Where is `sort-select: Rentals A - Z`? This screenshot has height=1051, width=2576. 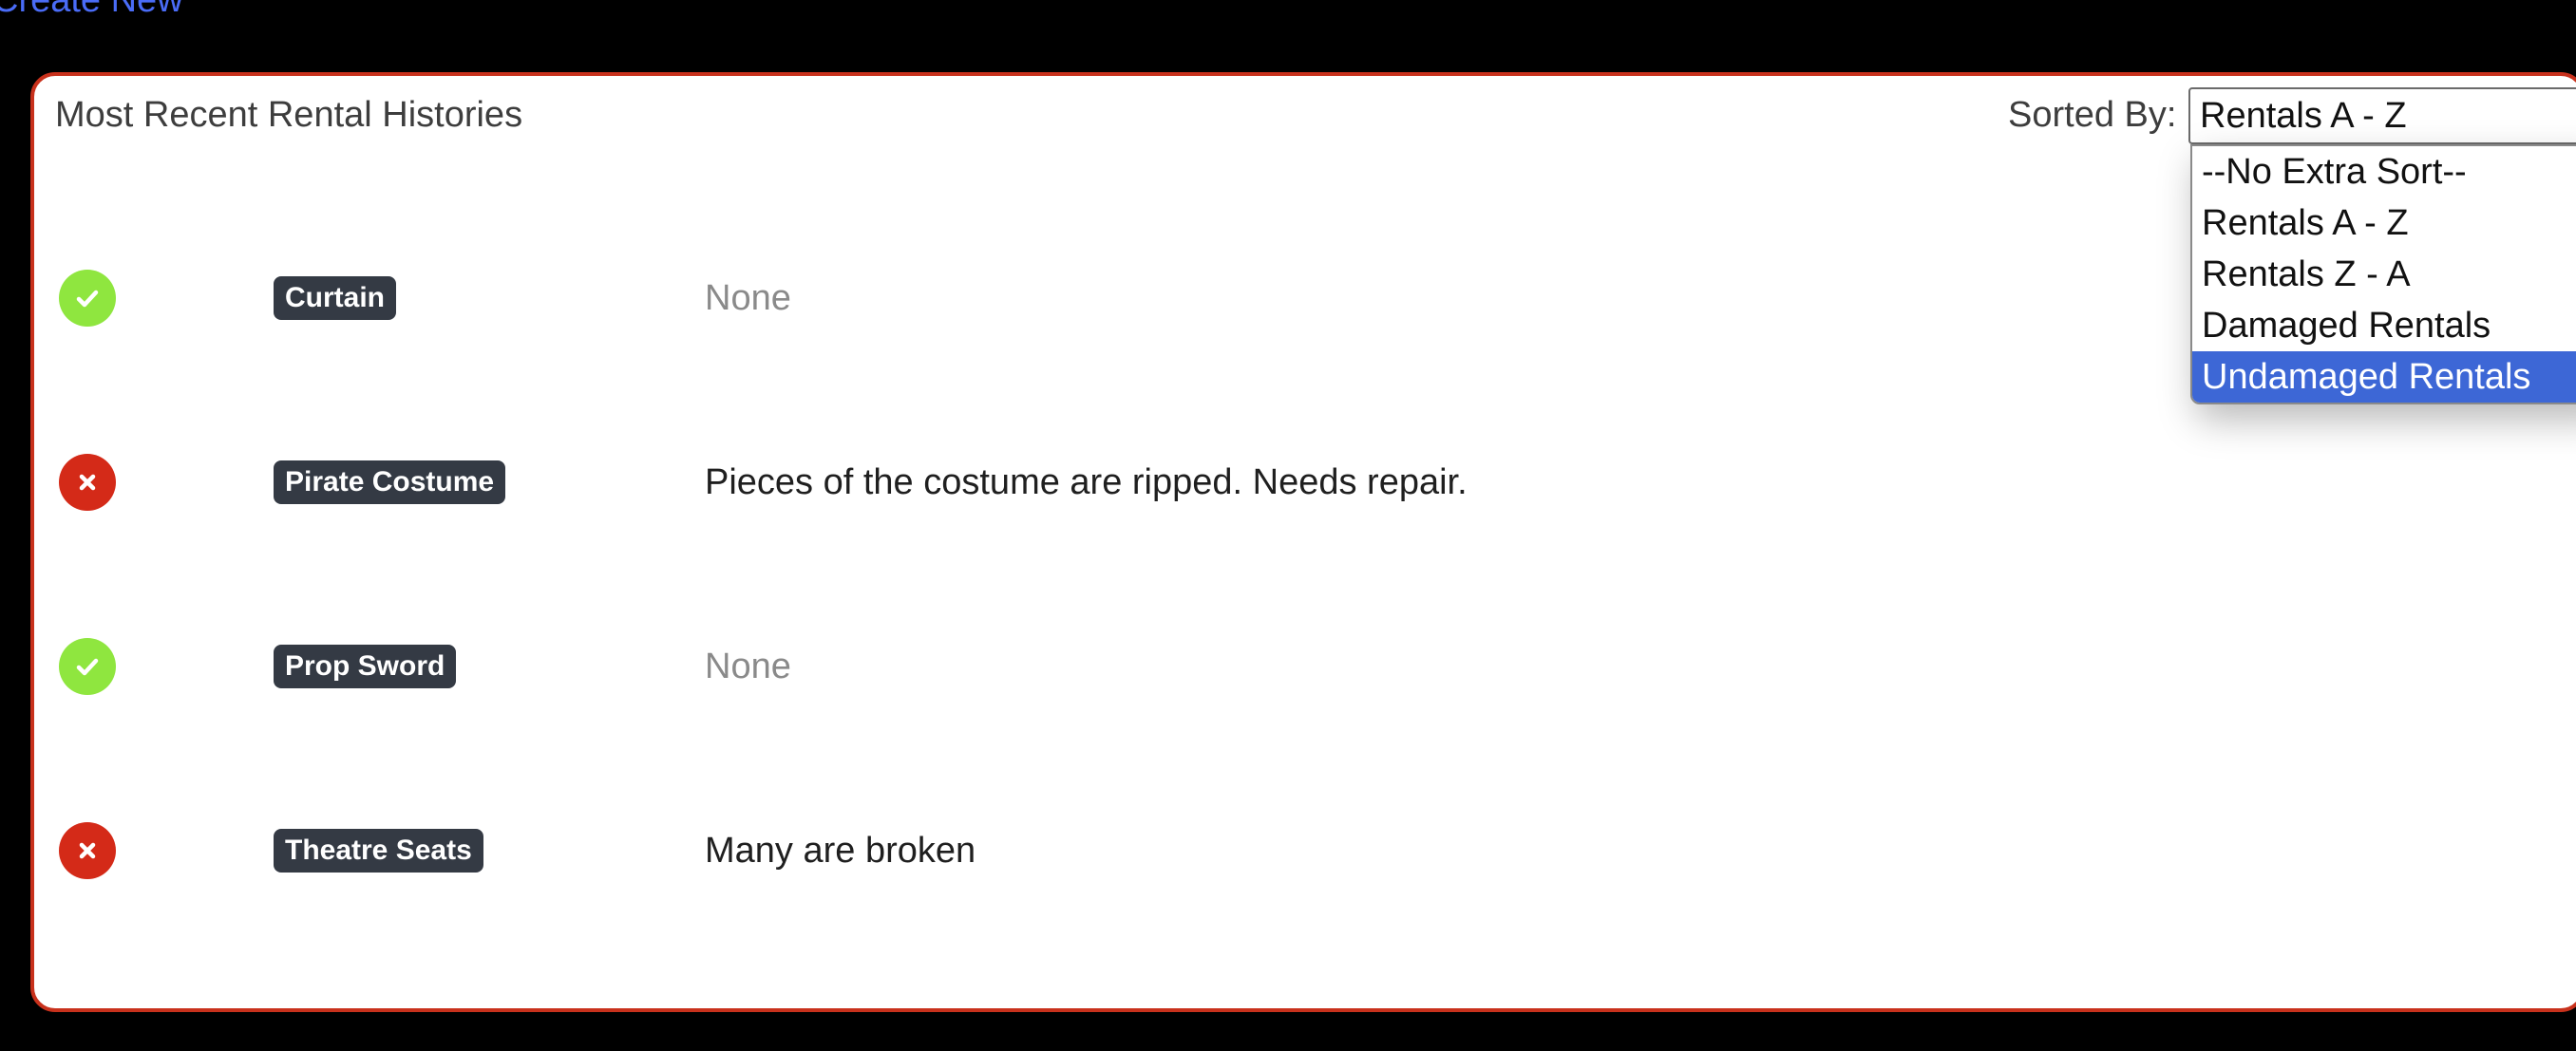
sort-select: Rentals A - Z is located at coordinates (2382, 115).